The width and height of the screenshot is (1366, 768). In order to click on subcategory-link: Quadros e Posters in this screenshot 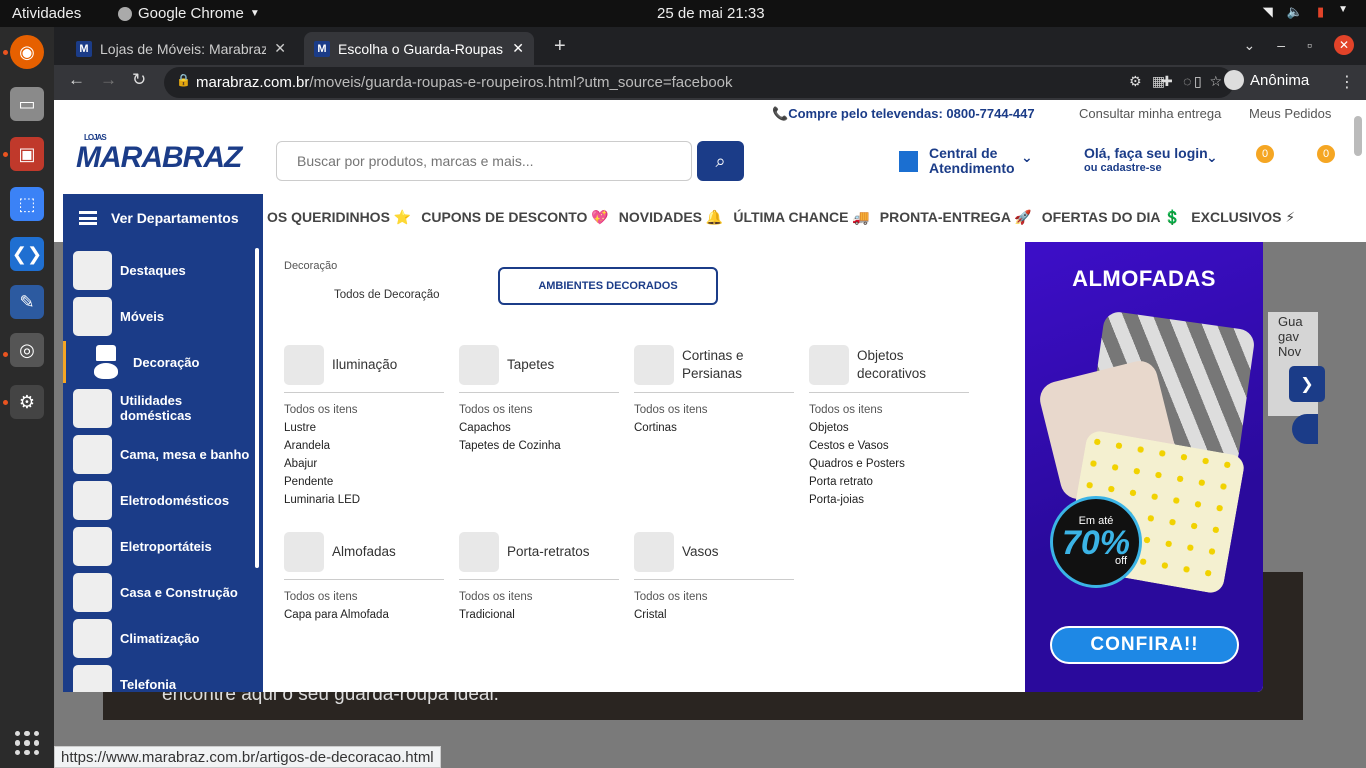, I will do `click(889, 464)`.